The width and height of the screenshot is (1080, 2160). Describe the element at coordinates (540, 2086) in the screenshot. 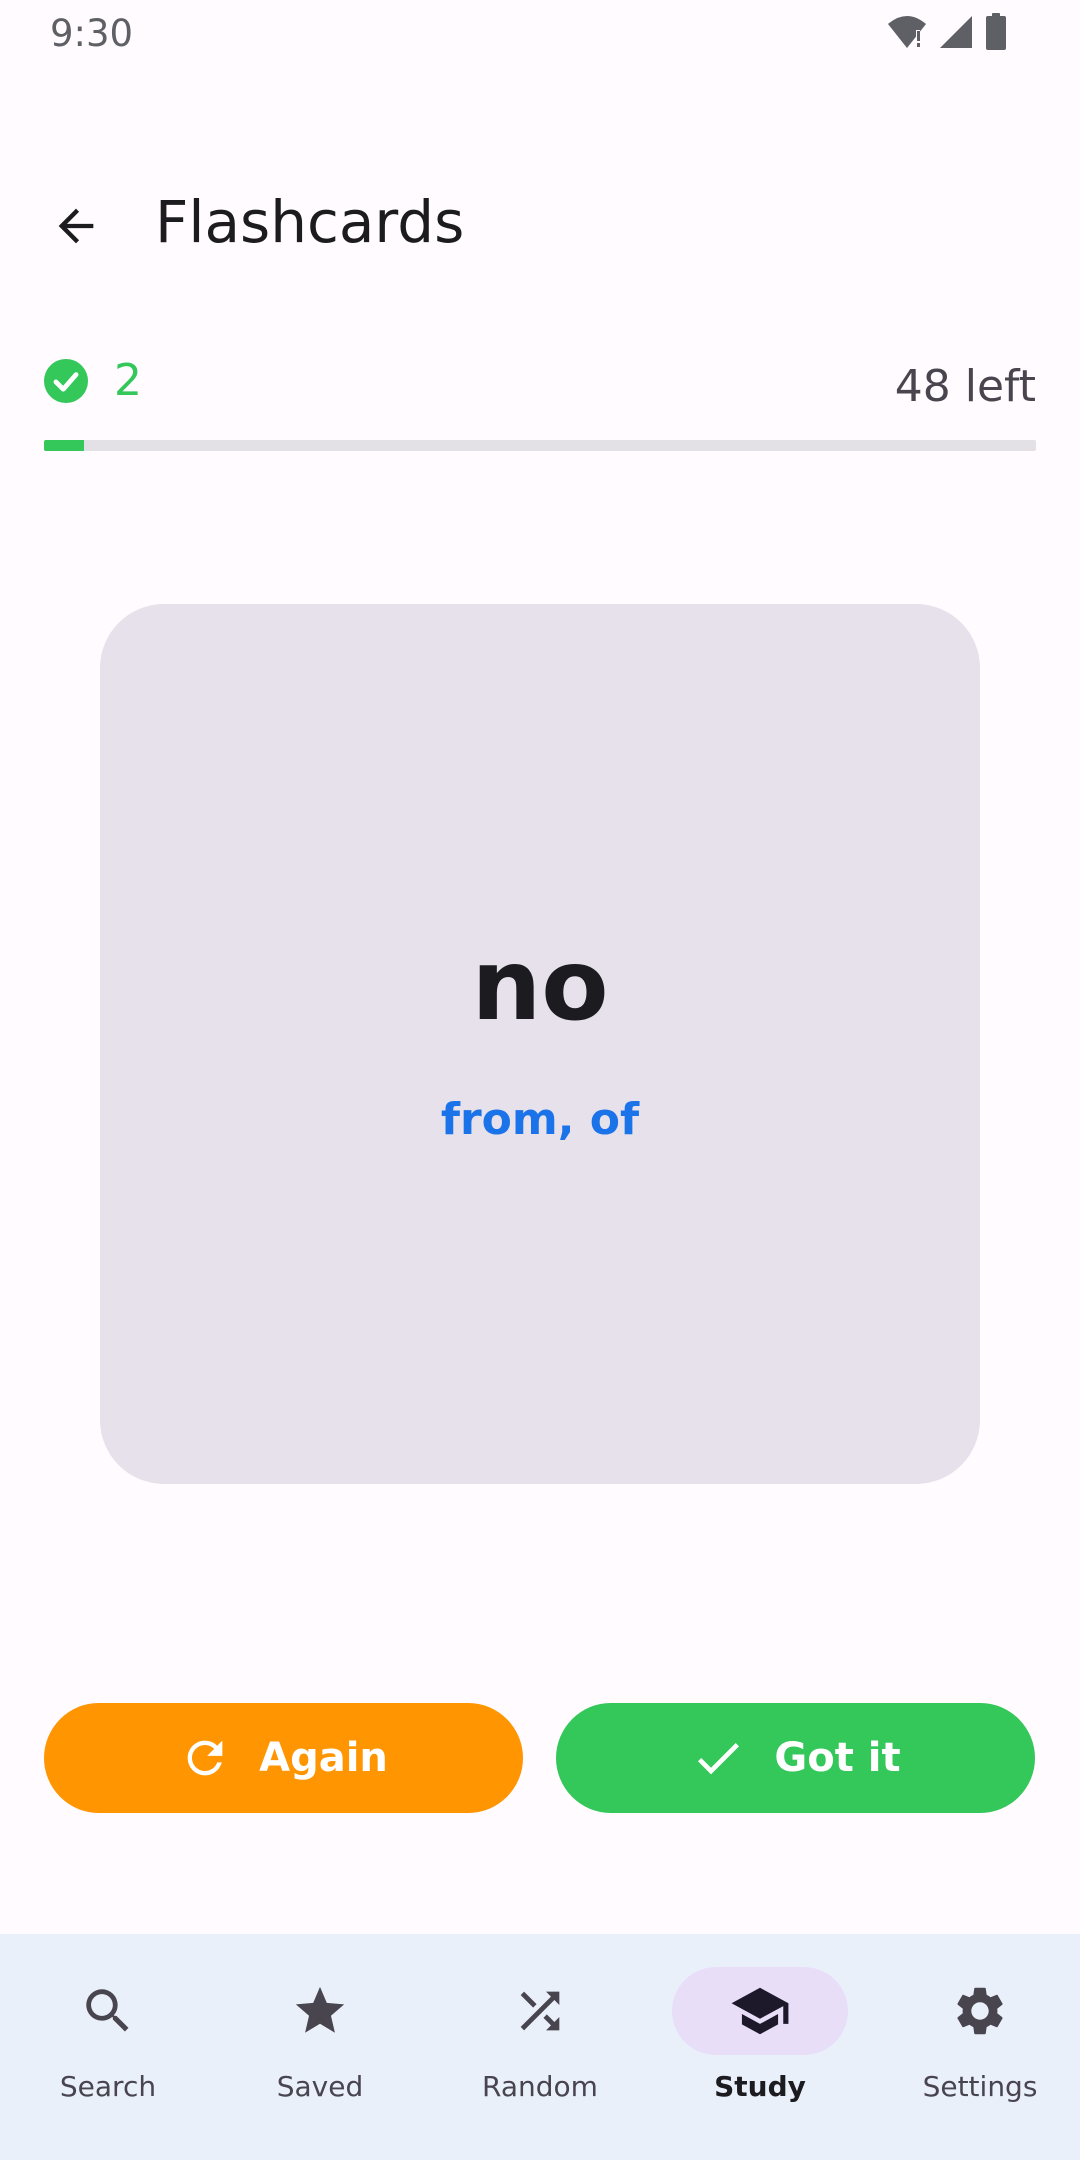

I see `nav-label-random: Random` at that location.